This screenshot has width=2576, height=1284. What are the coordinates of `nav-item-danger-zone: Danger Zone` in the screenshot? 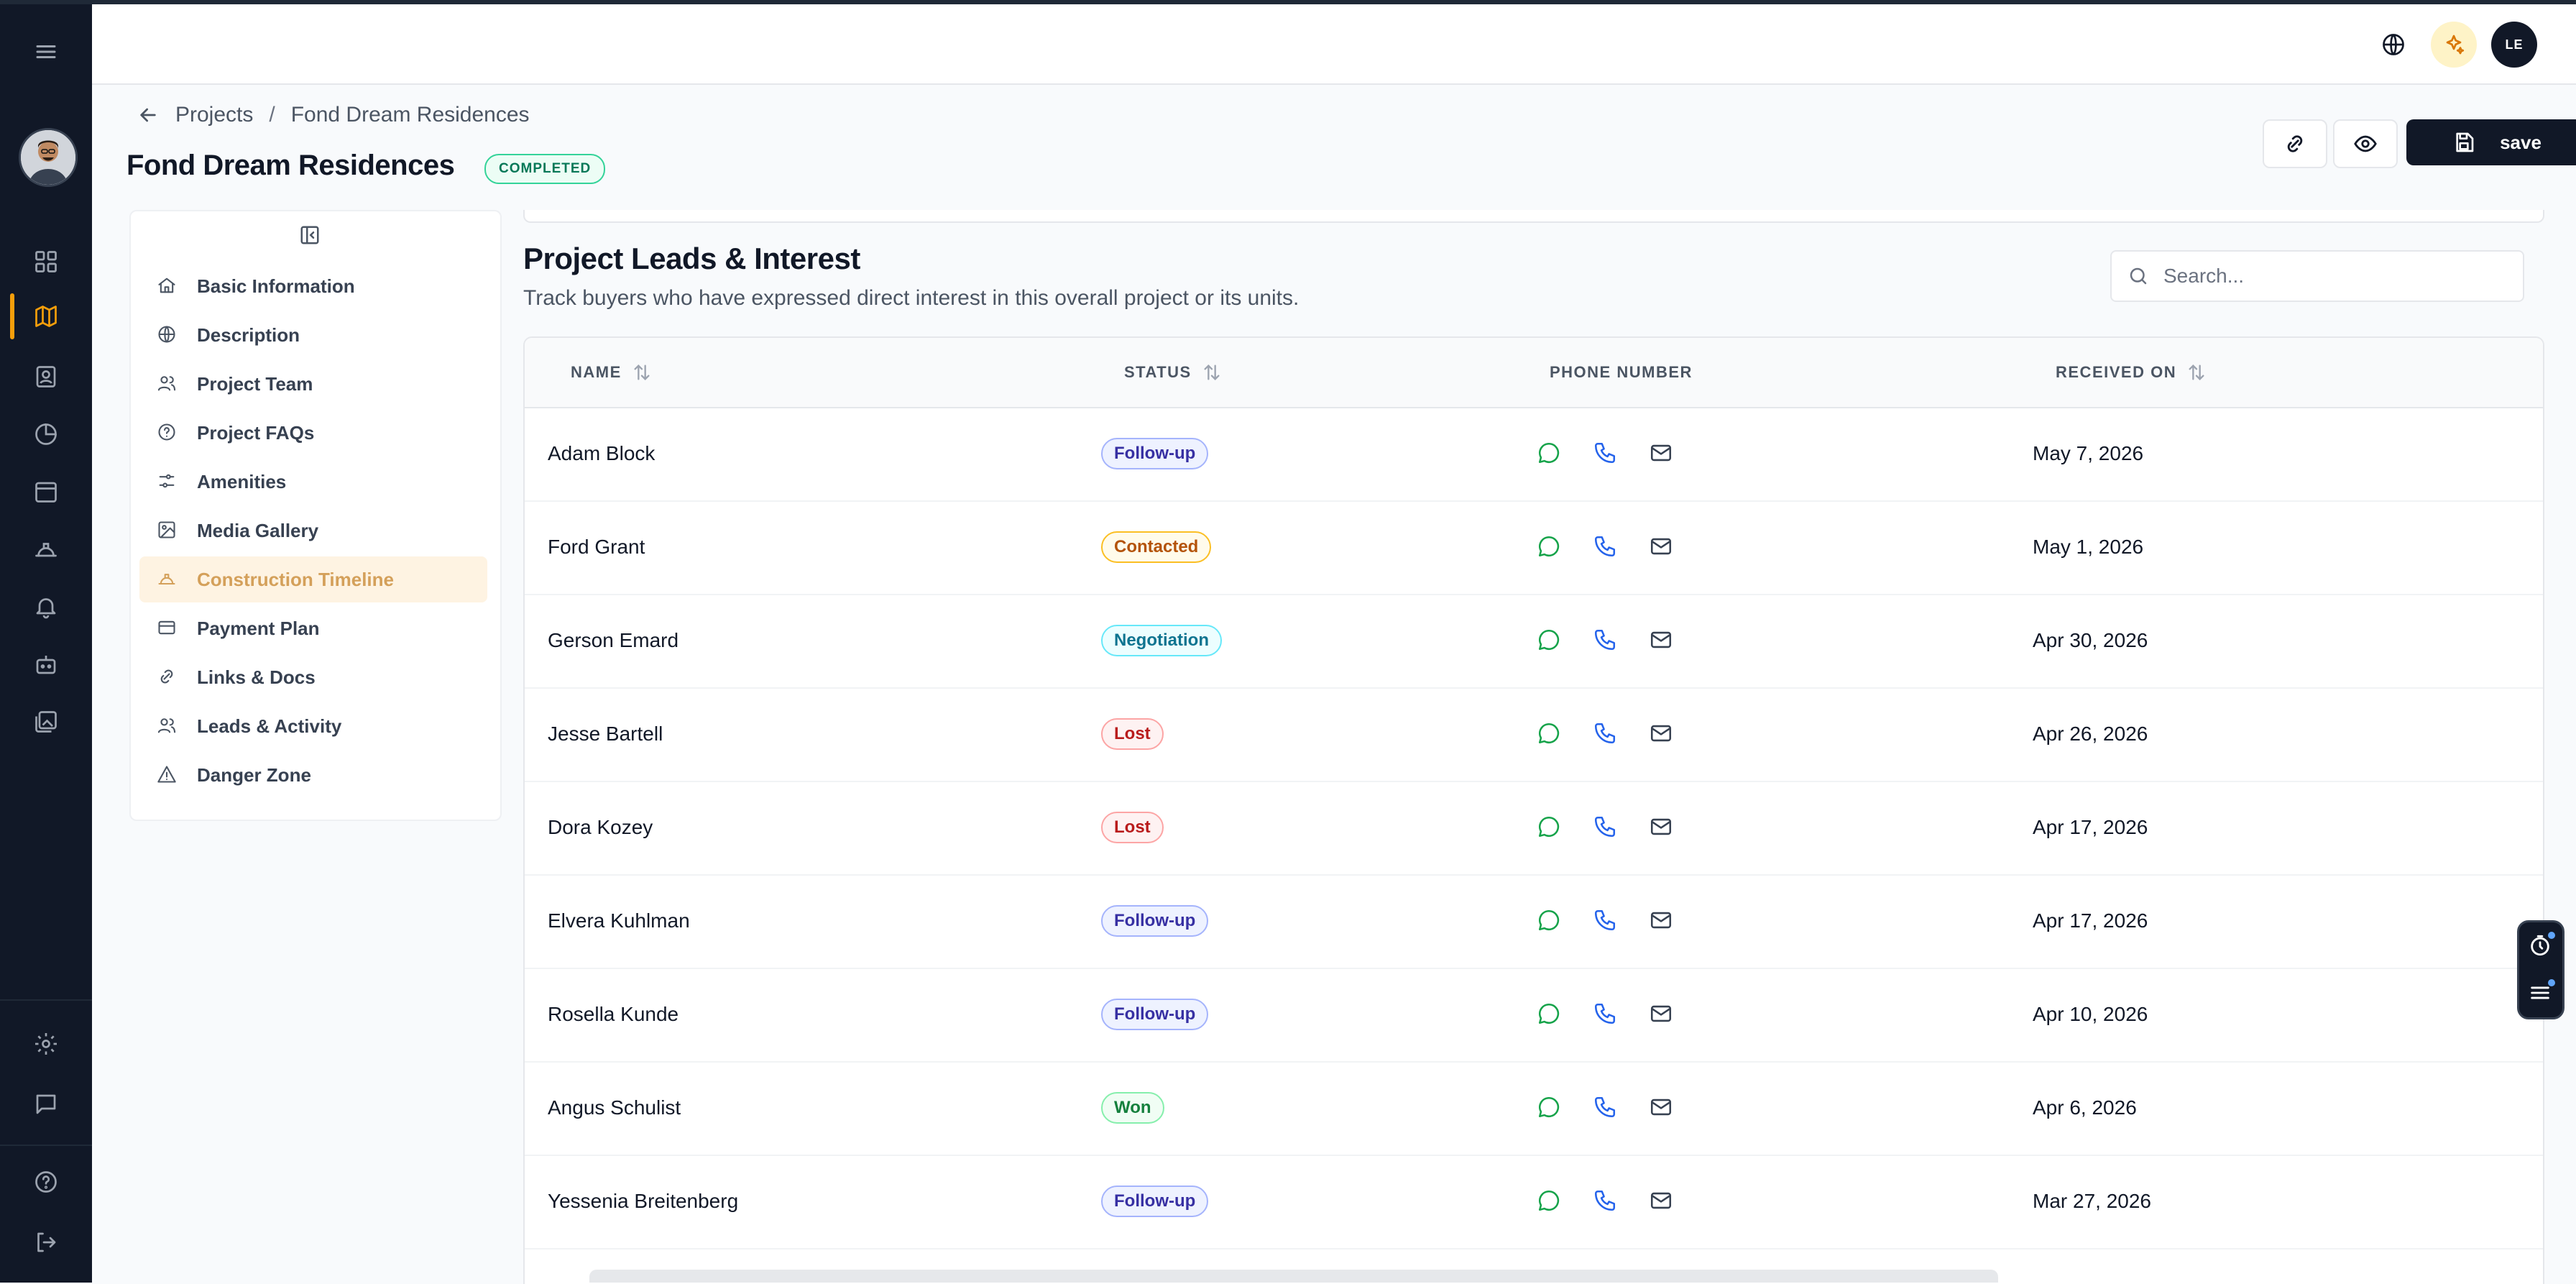 It's located at (313, 775).